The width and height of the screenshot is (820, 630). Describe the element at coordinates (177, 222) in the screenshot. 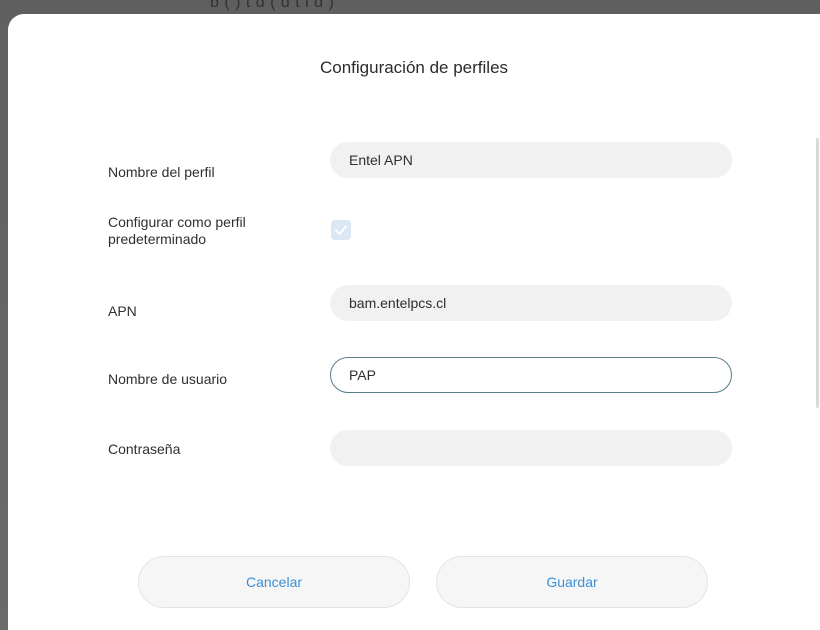

I see `default-profile-label-line1: Configurar como perfil` at that location.